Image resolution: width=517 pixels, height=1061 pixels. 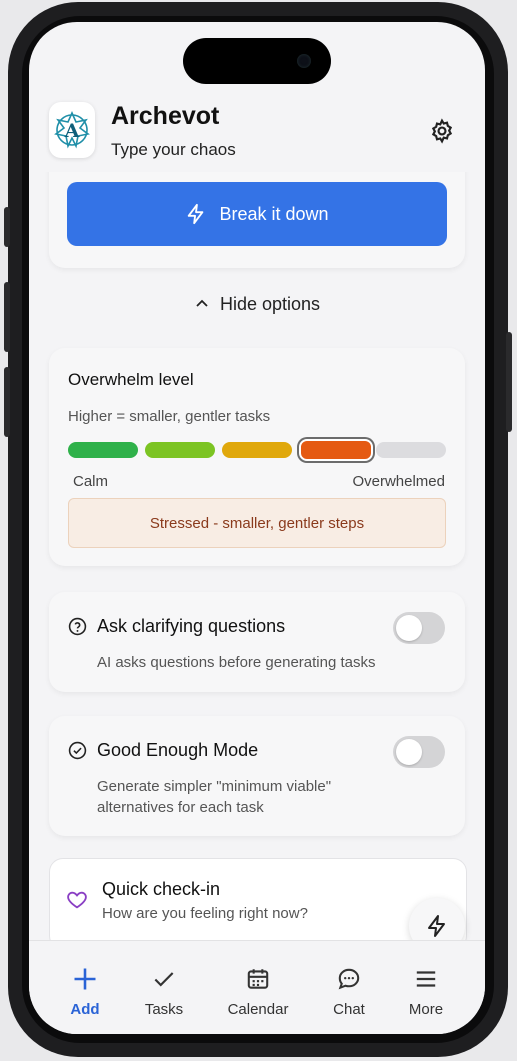 I want to click on nav-chat: Chat, so click(x=349, y=990).